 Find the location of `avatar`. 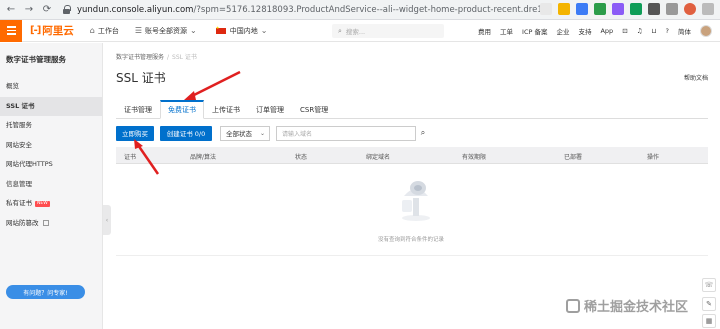

avatar is located at coordinates (706, 31).